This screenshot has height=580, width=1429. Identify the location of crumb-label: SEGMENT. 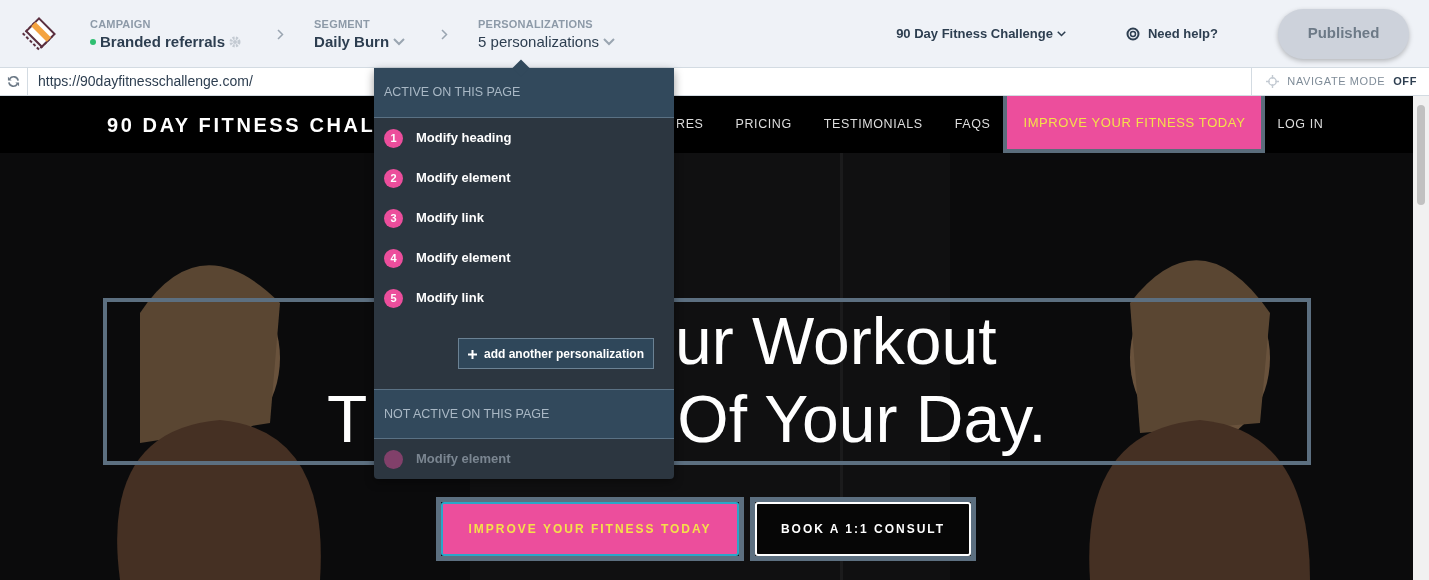
(342, 25).